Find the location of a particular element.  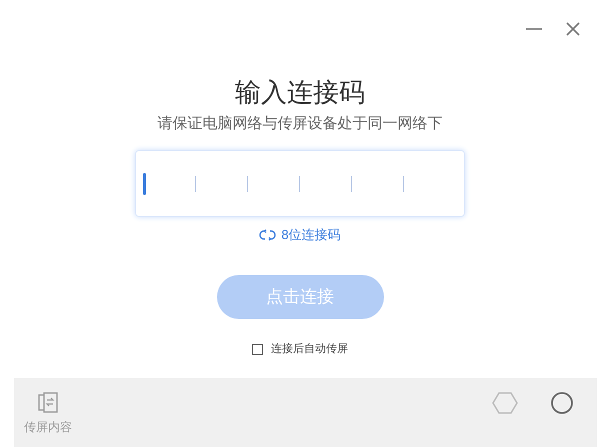

dialog-title: 输入连接码 is located at coordinates (300, 92).